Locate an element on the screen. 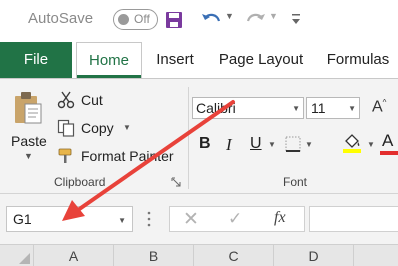 The image size is (398, 266). copy-label: Copy is located at coordinates (97, 128).